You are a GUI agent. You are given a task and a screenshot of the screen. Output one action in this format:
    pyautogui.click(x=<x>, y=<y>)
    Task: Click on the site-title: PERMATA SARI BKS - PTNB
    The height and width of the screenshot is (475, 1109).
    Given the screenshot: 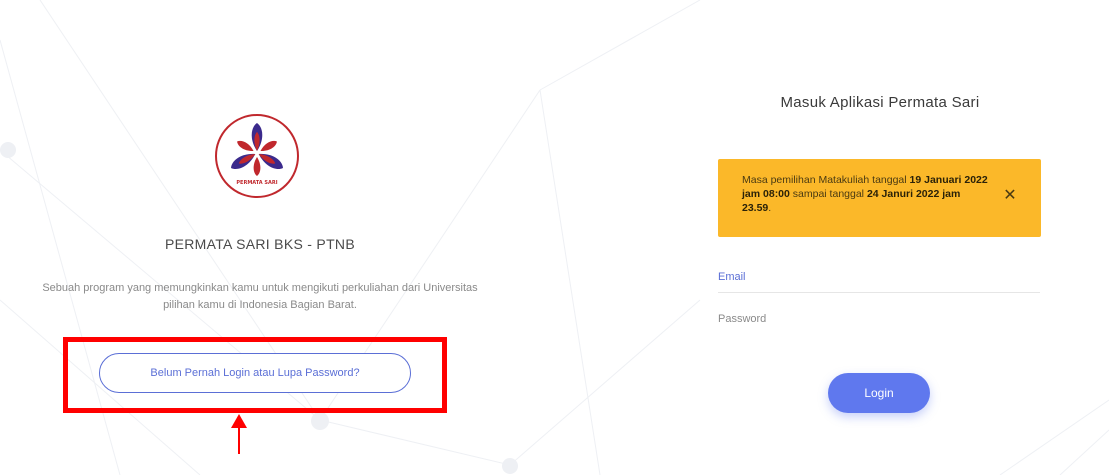 What is the action you would take?
    pyautogui.click(x=260, y=244)
    